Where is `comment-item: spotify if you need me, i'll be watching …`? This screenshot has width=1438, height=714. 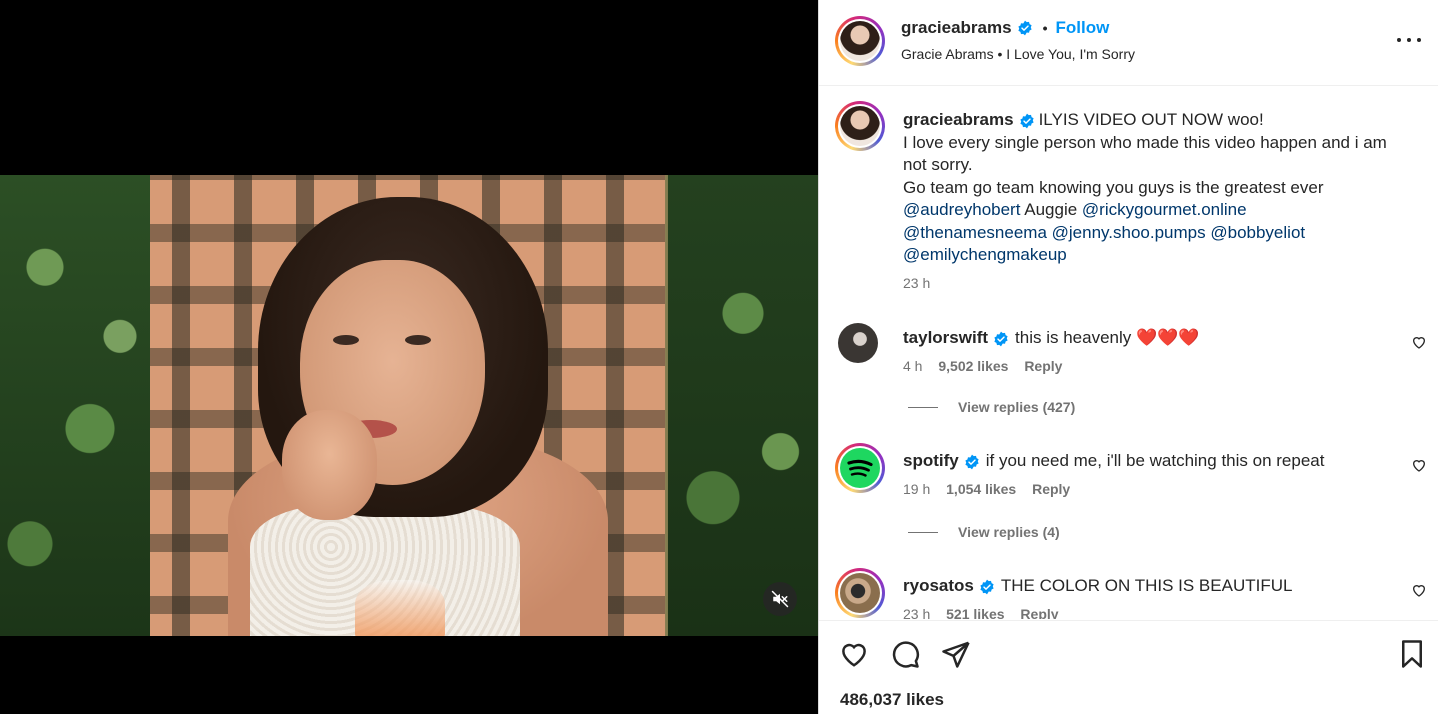 comment-item: spotify if you need me, i'll be watching … is located at coordinates (1131, 483).